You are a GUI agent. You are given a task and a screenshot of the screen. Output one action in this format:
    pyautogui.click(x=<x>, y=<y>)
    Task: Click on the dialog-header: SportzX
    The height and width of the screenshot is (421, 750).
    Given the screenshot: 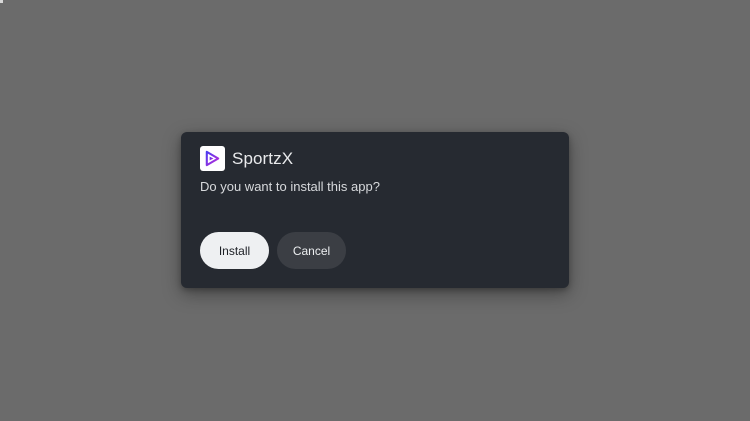 What is the action you would take?
    pyautogui.click(x=246, y=158)
    